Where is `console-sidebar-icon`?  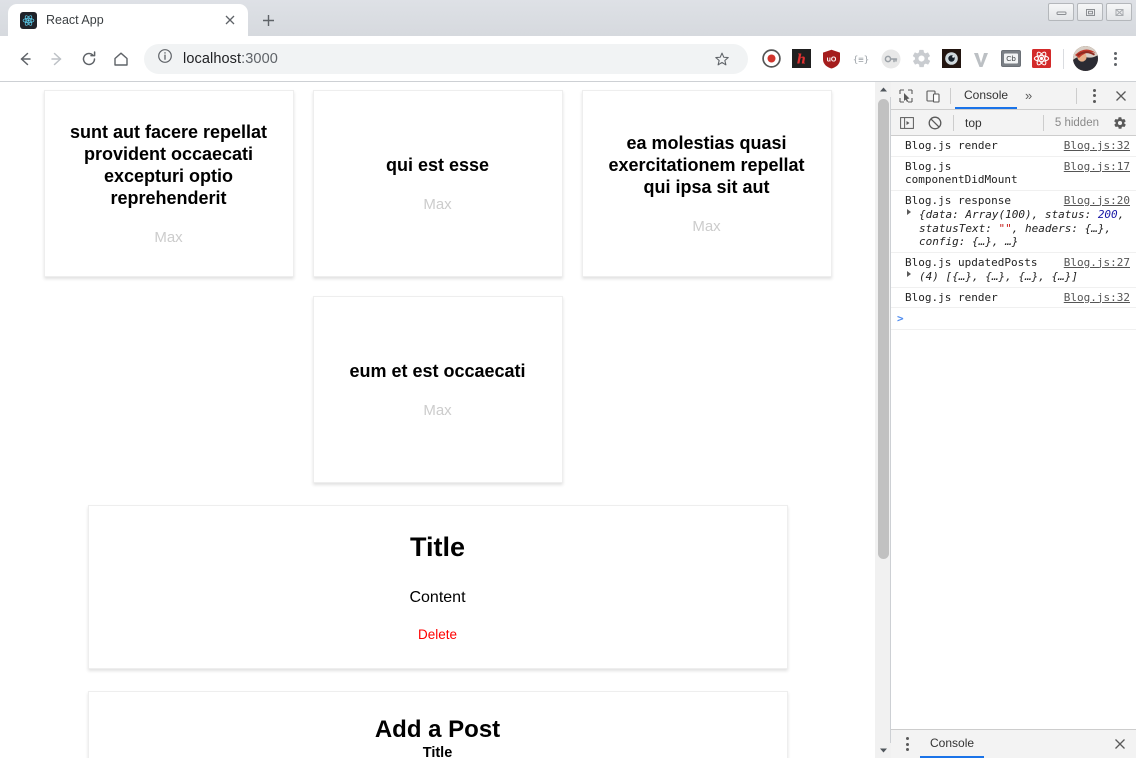
console-sidebar-icon is located at coordinates (907, 123).